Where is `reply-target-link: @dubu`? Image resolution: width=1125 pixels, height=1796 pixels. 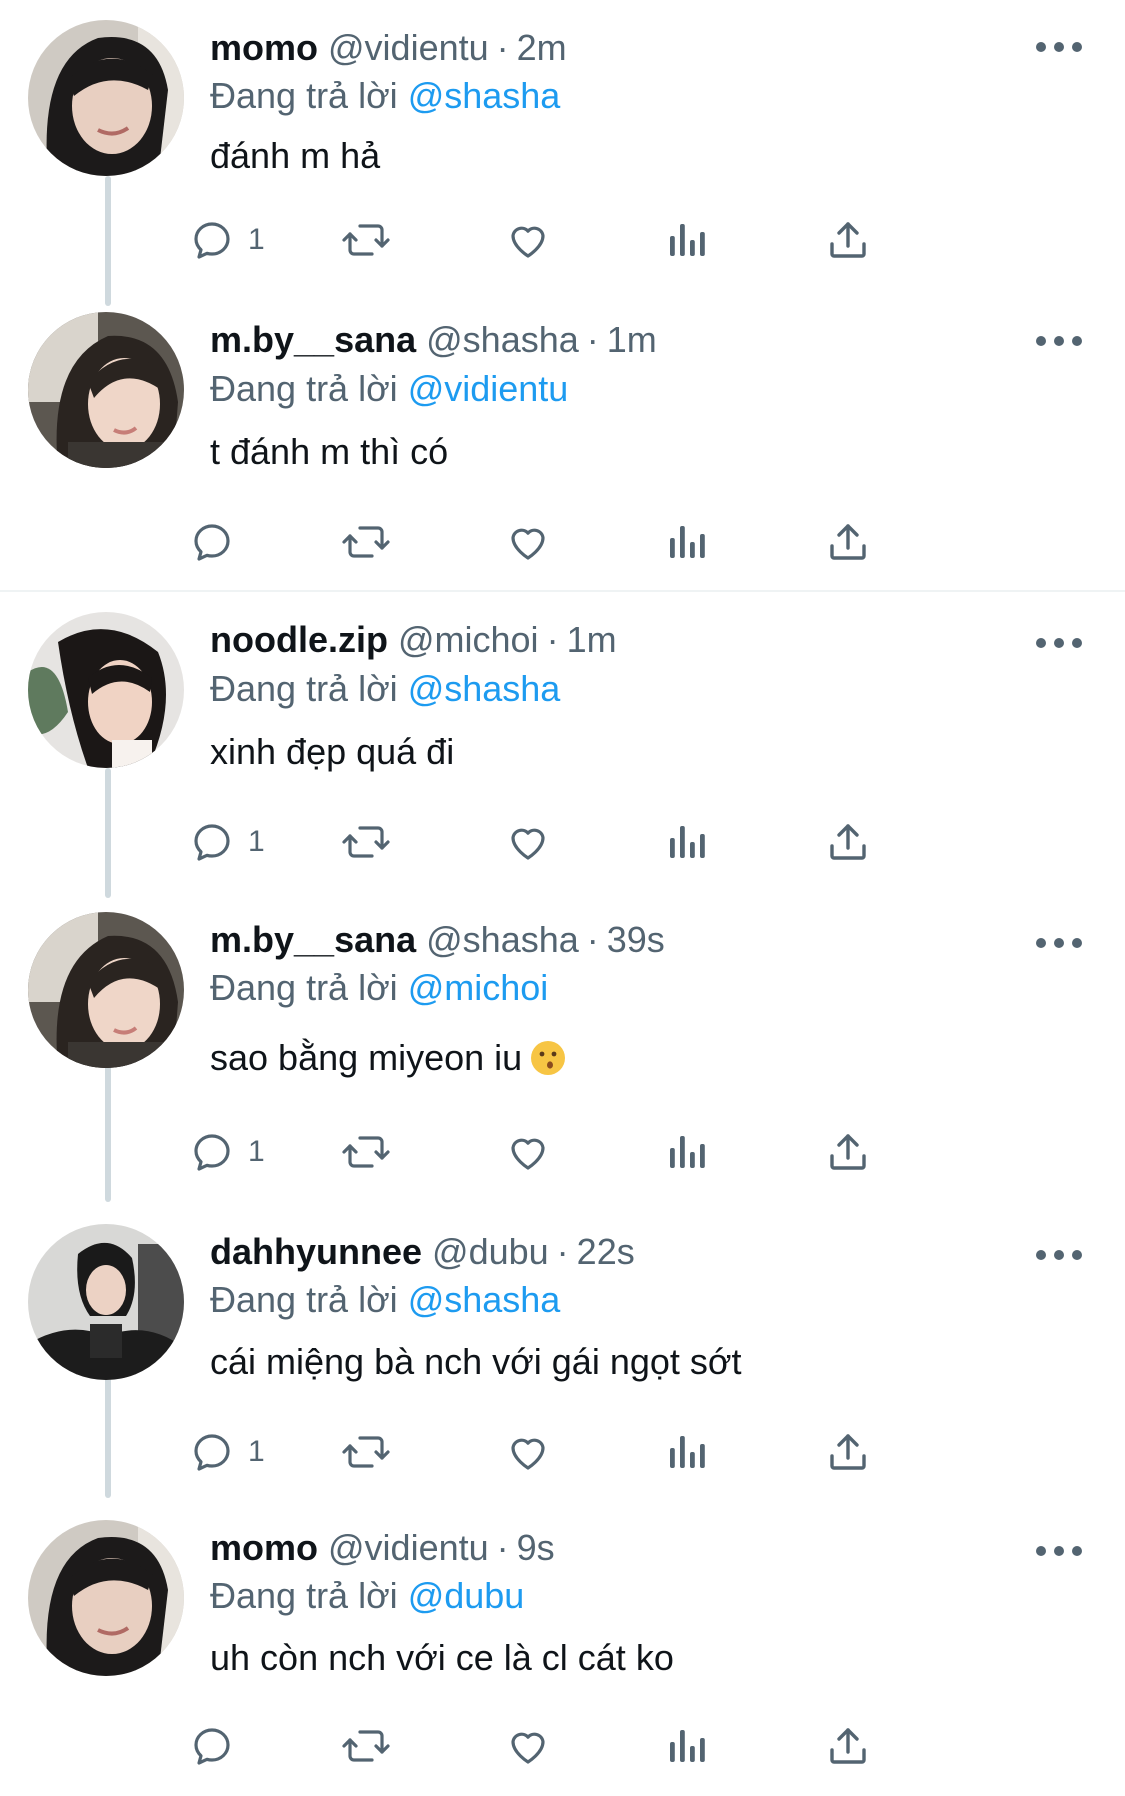 reply-target-link: @dubu is located at coordinates (466, 1595).